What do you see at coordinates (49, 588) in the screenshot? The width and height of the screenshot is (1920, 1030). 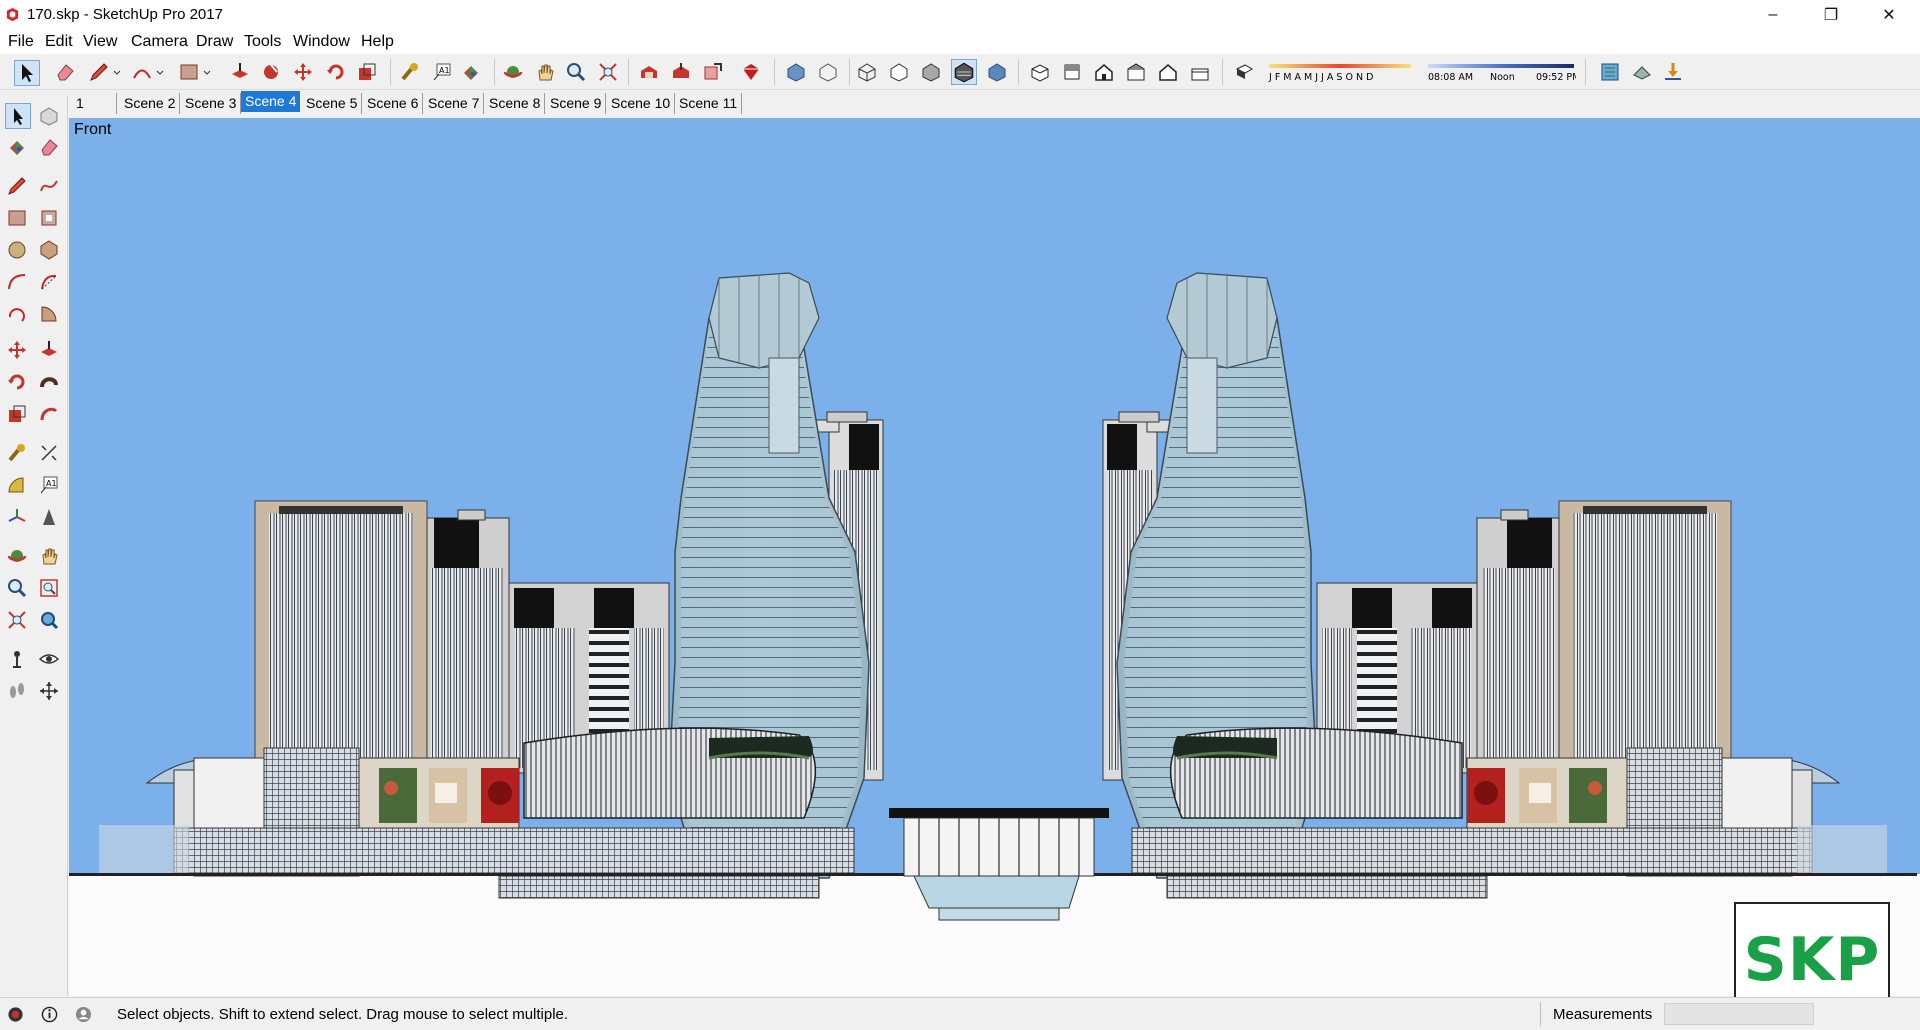 I see `zoom-window-icon` at bounding box center [49, 588].